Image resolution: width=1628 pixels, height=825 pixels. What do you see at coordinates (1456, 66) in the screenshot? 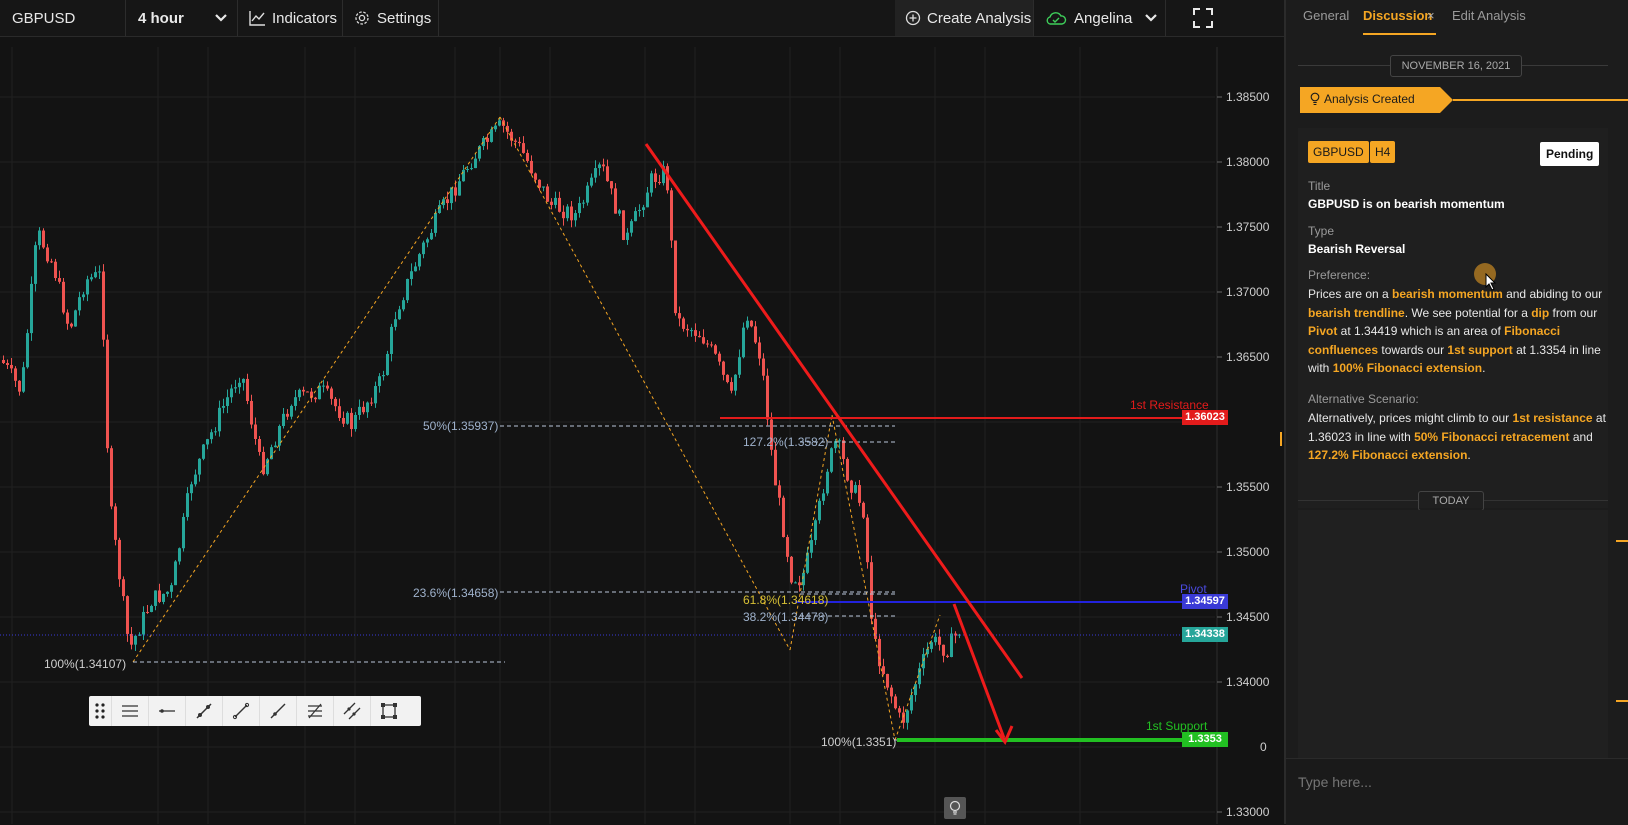
I see `date-divider: NOVEMBER 16, 2021` at bounding box center [1456, 66].